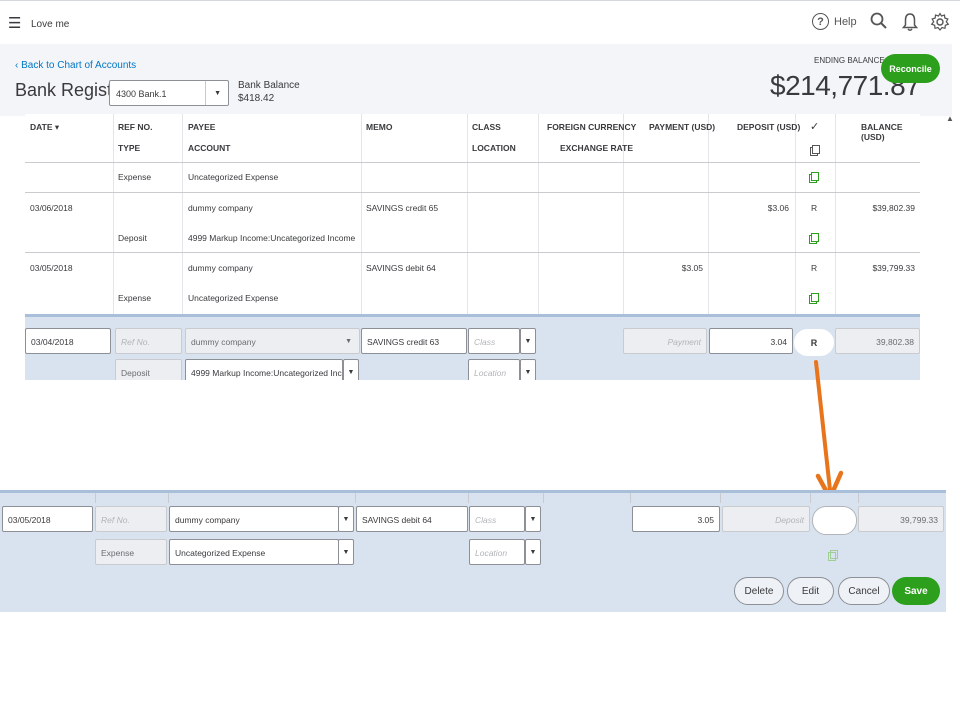  Describe the element at coordinates (44, 127) in the screenshot. I see `col-date: DATE ▾` at that location.